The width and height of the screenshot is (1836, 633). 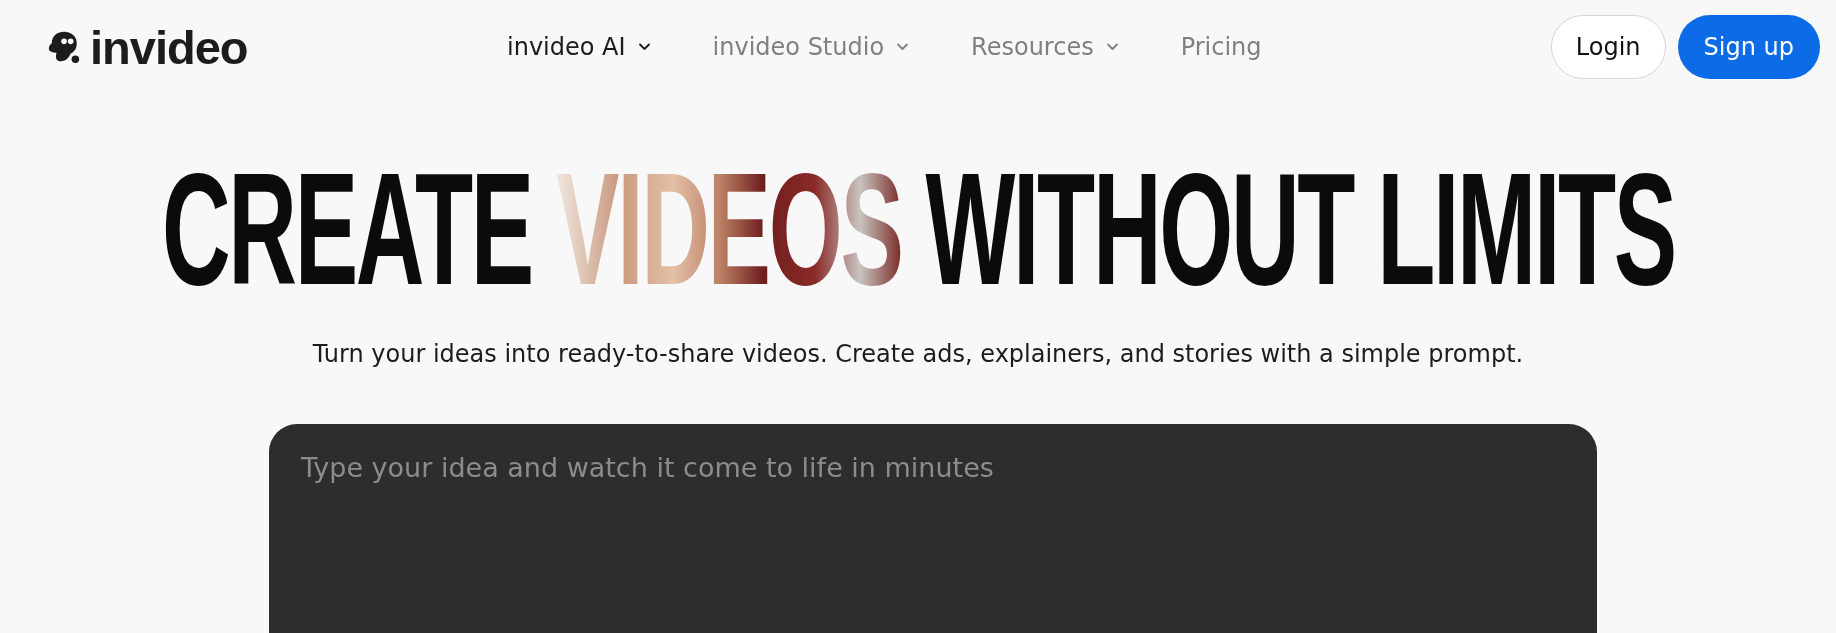 What do you see at coordinates (1608, 47) in the screenshot?
I see `login-button: Login` at bounding box center [1608, 47].